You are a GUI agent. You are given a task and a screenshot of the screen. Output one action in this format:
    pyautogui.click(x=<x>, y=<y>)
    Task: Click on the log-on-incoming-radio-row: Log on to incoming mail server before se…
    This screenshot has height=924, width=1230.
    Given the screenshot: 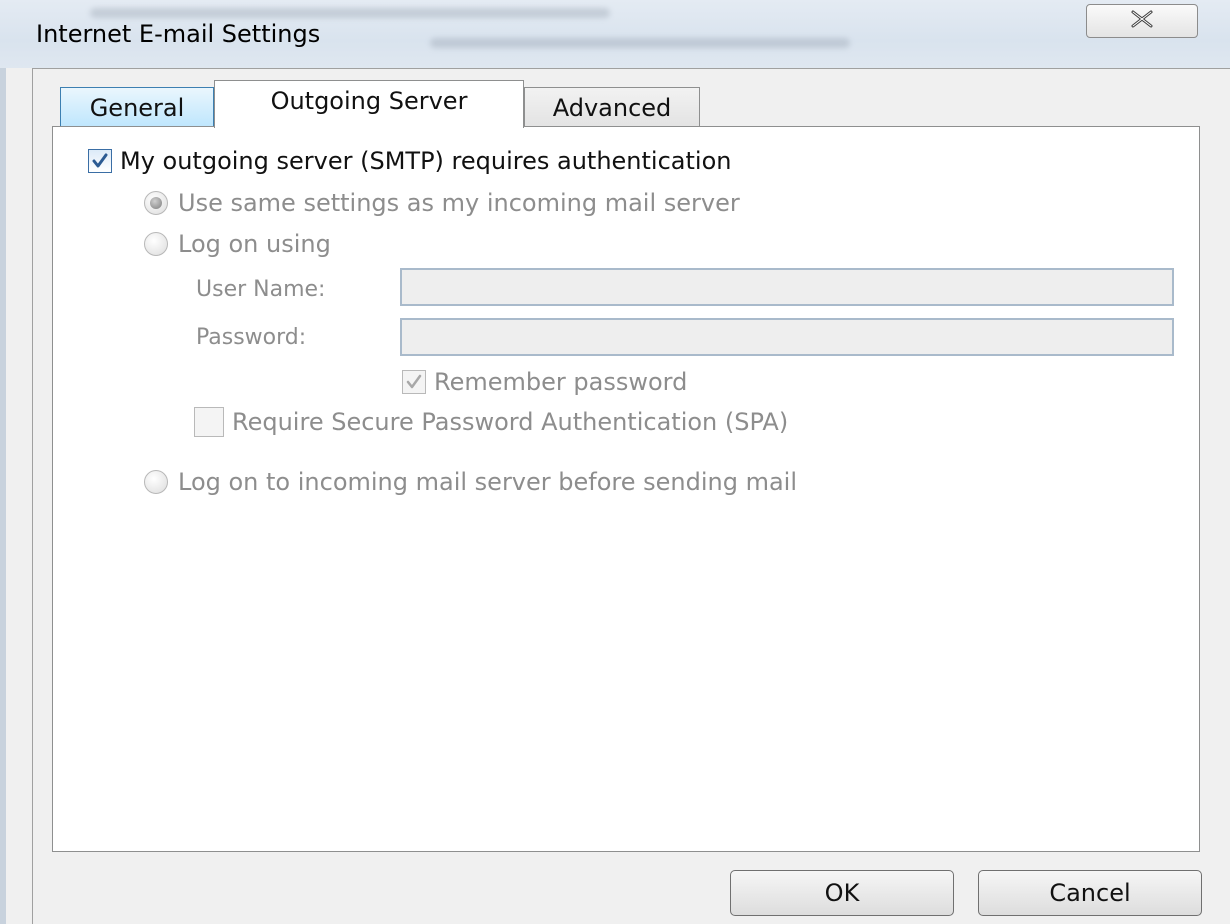 What is the action you would take?
    pyautogui.click(x=470, y=482)
    